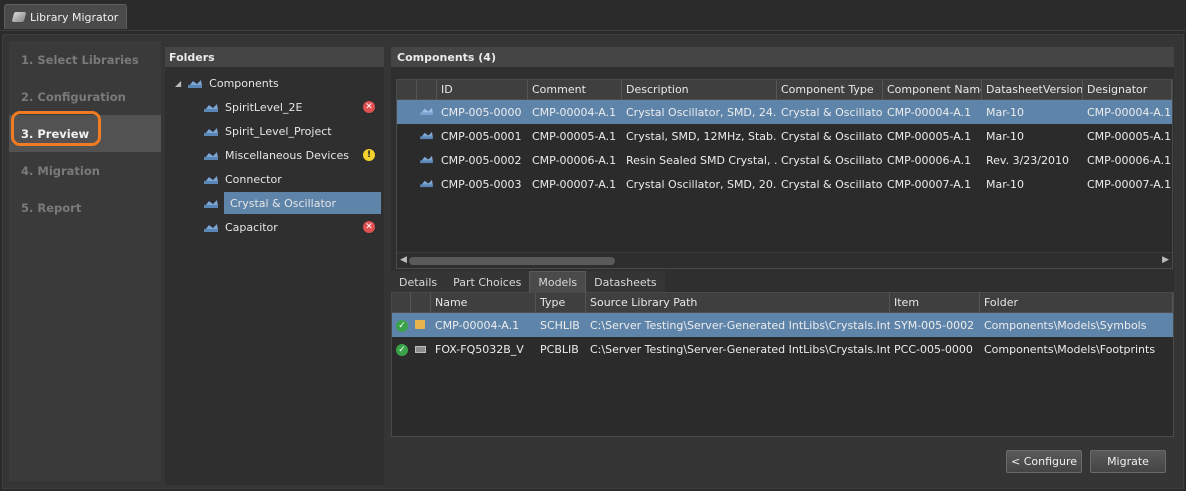 The height and width of the screenshot is (491, 1186). What do you see at coordinates (178, 83) in the screenshot?
I see `collapse-arrow-icon: ◢` at bounding box center [178, 83].